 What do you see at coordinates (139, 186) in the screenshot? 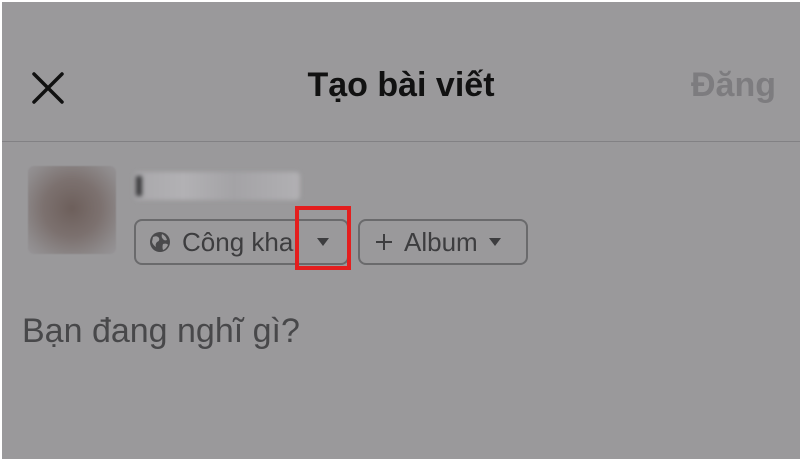
I see `username-redacted-mark` at bounding box center [139, 186].